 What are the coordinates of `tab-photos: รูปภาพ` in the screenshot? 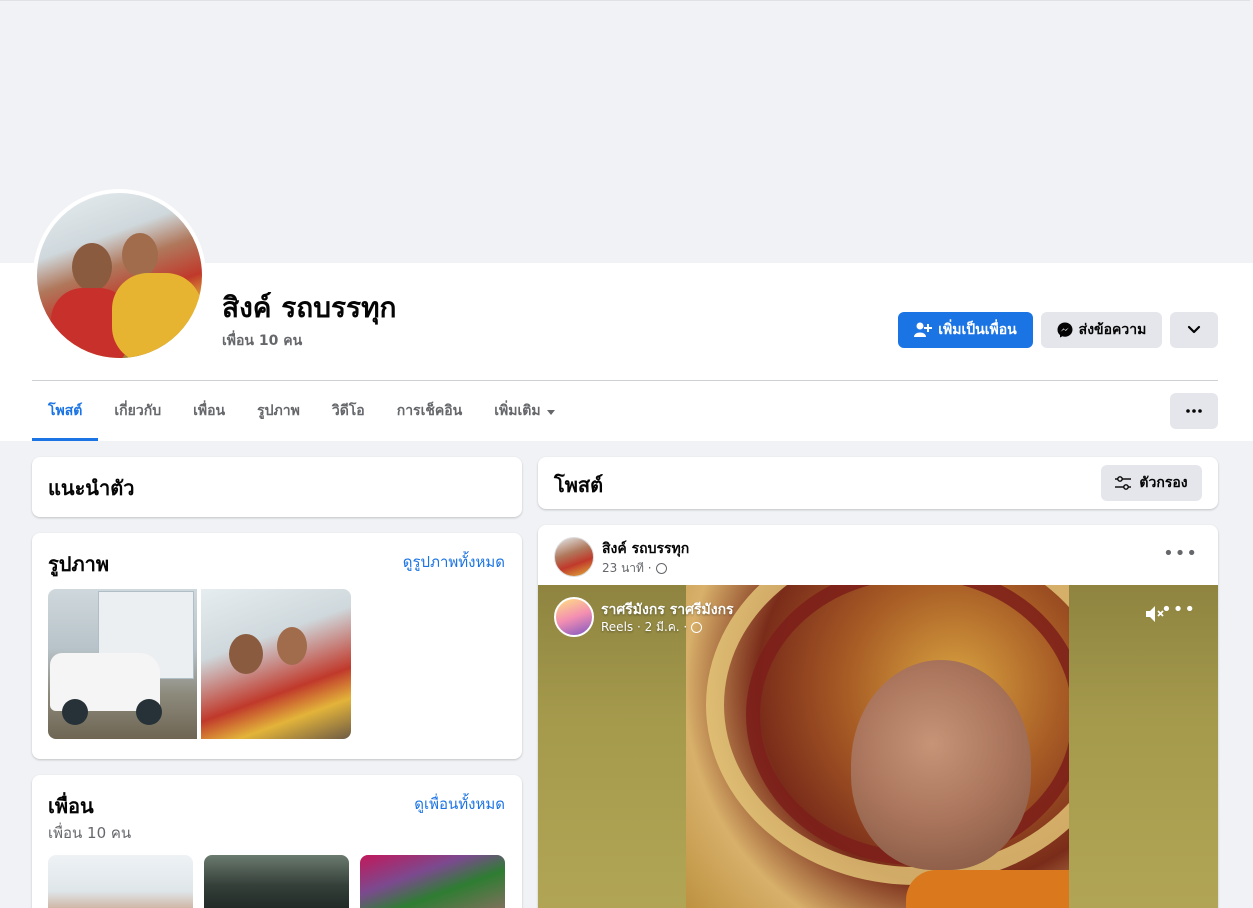 It's located at (278, 411).